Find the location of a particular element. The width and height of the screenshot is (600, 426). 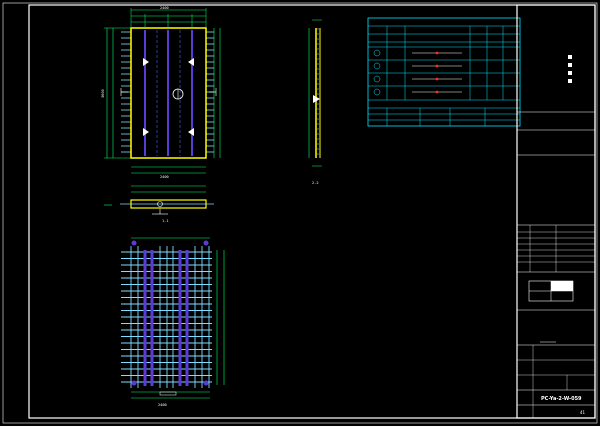

svg-text: 3600 is located at coordinates (103, 93).